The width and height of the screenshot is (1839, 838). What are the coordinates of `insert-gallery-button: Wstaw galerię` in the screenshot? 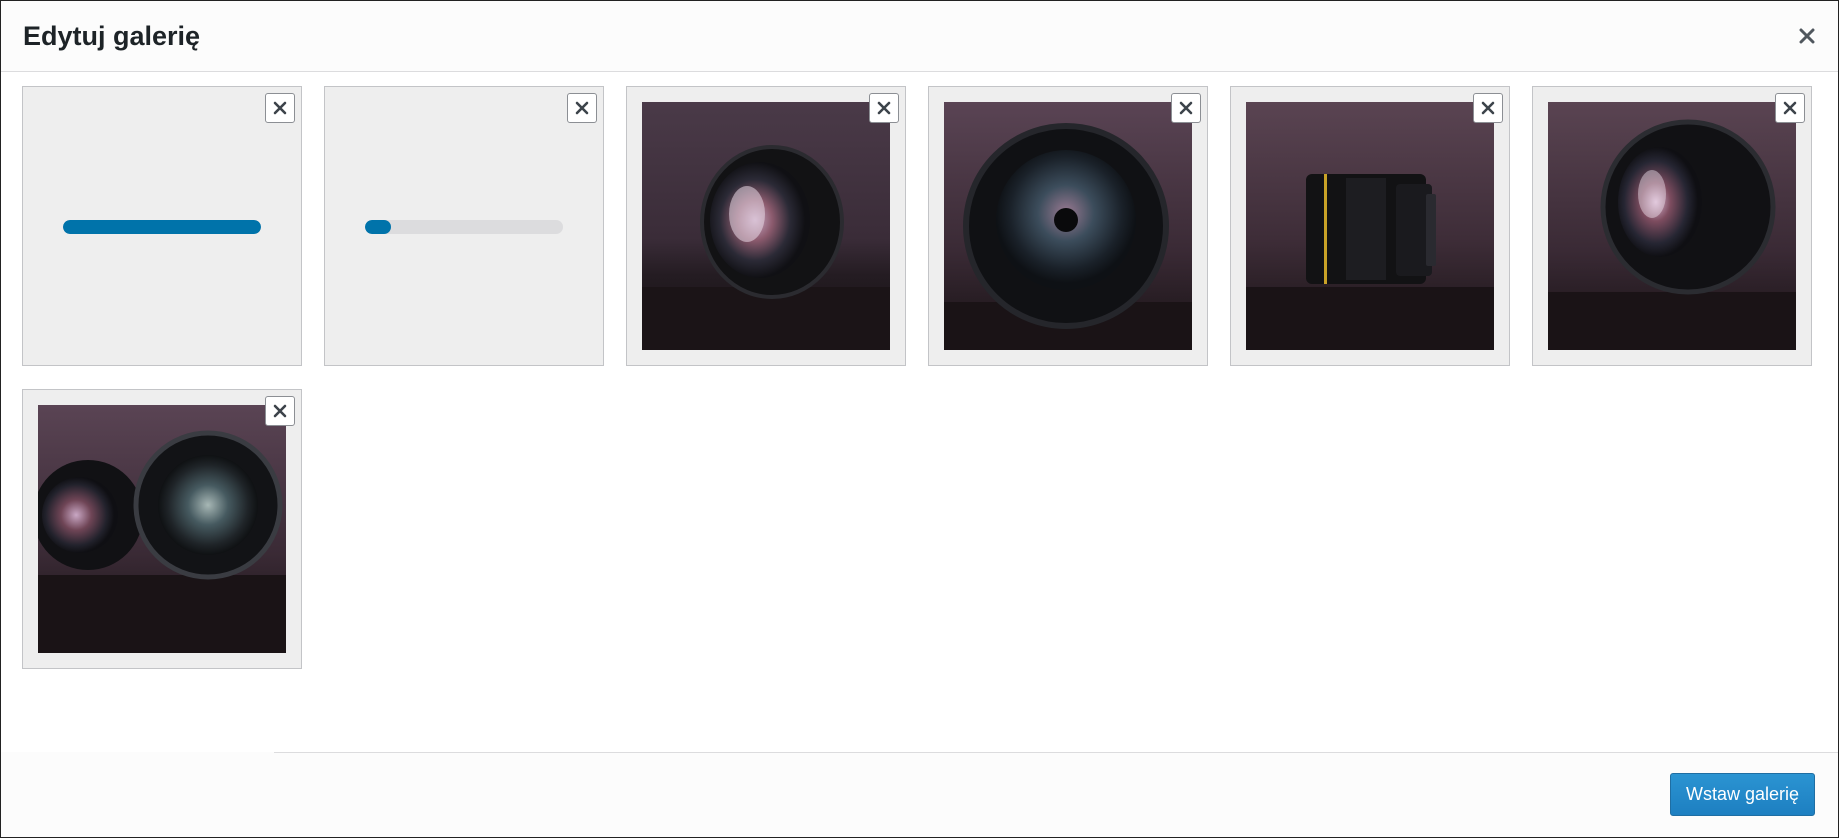 It's located at (1742, 794).